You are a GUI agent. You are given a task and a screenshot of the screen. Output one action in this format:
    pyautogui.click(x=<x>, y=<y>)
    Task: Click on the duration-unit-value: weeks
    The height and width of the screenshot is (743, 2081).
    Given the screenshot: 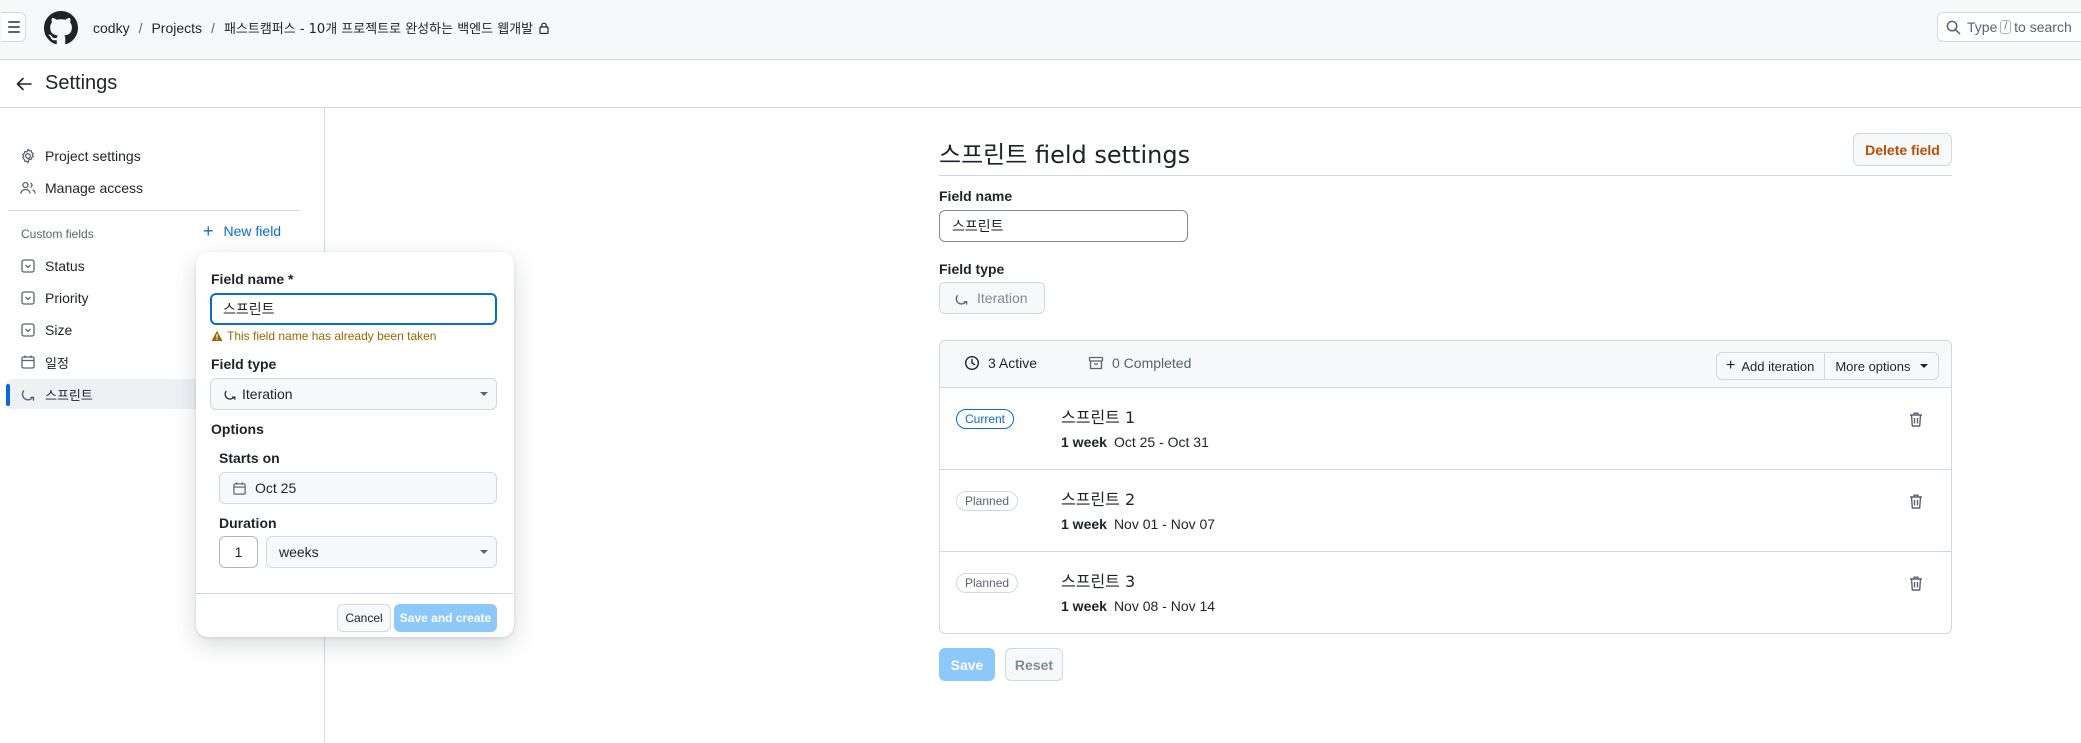 What is the action you would take?
    pyautogui.click(x=299, y=552)
    